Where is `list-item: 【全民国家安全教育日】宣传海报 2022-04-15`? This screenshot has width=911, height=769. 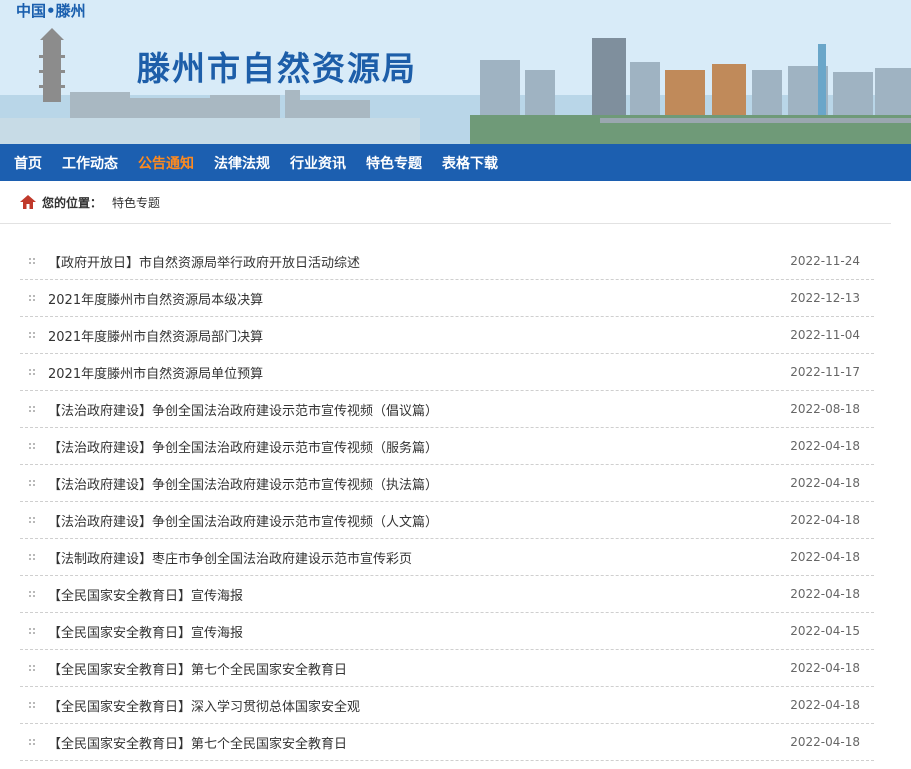
list-item: 【全民国家安全教育日】宣传海报 2022-04-15 is located at coordinates (447, 631).